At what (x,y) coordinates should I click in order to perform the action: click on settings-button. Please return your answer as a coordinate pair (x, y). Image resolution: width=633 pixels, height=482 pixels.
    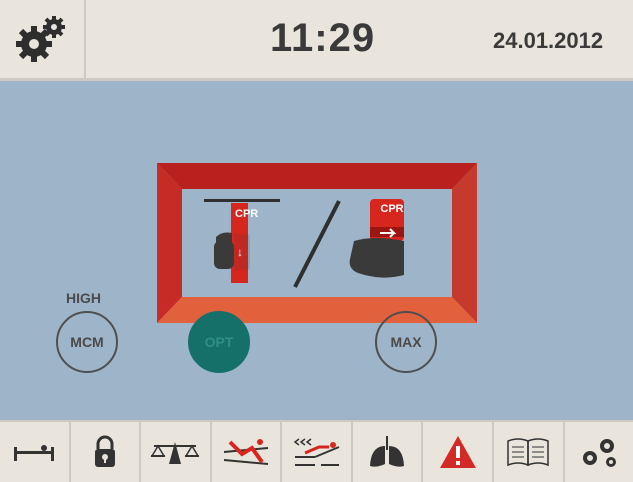
    Looking at the image, I should click on (43, 39).